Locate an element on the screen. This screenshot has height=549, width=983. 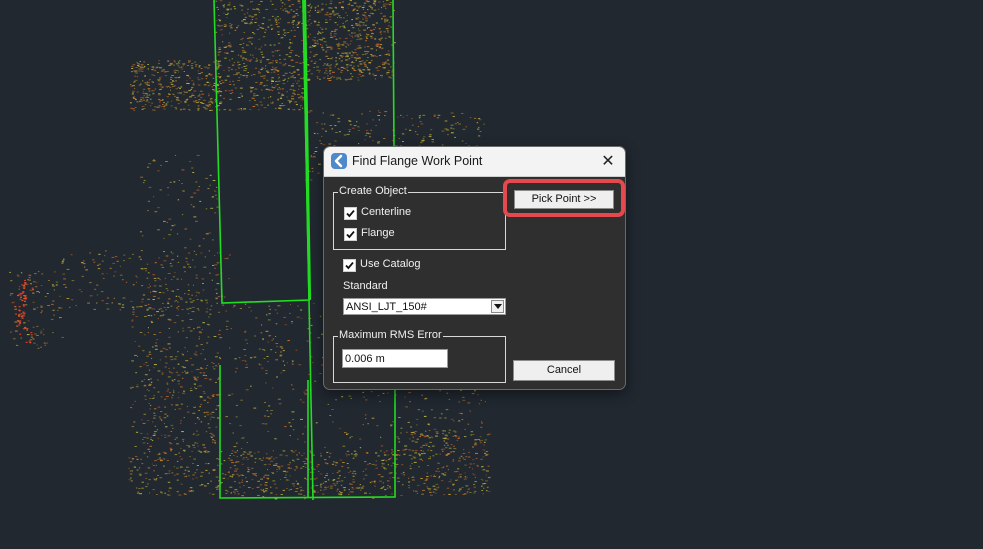
cancel-button: Cancel is located at coordinates (564, 370).